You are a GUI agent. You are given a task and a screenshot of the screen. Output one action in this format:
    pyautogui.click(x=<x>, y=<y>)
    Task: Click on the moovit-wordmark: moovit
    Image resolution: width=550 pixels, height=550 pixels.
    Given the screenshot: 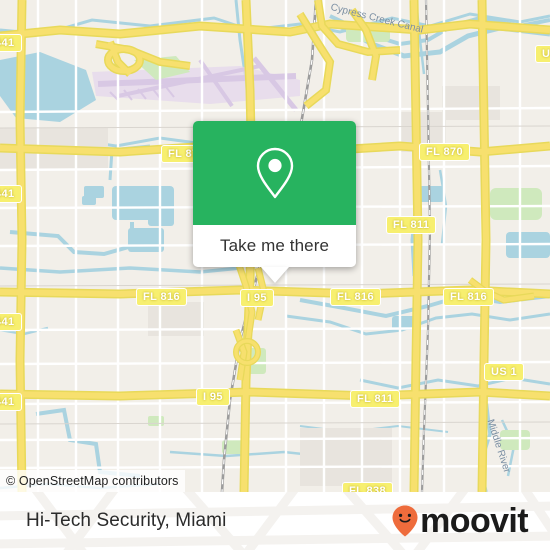 What is the action you would take?
    pyautogui.click(x=474, y=521)
    